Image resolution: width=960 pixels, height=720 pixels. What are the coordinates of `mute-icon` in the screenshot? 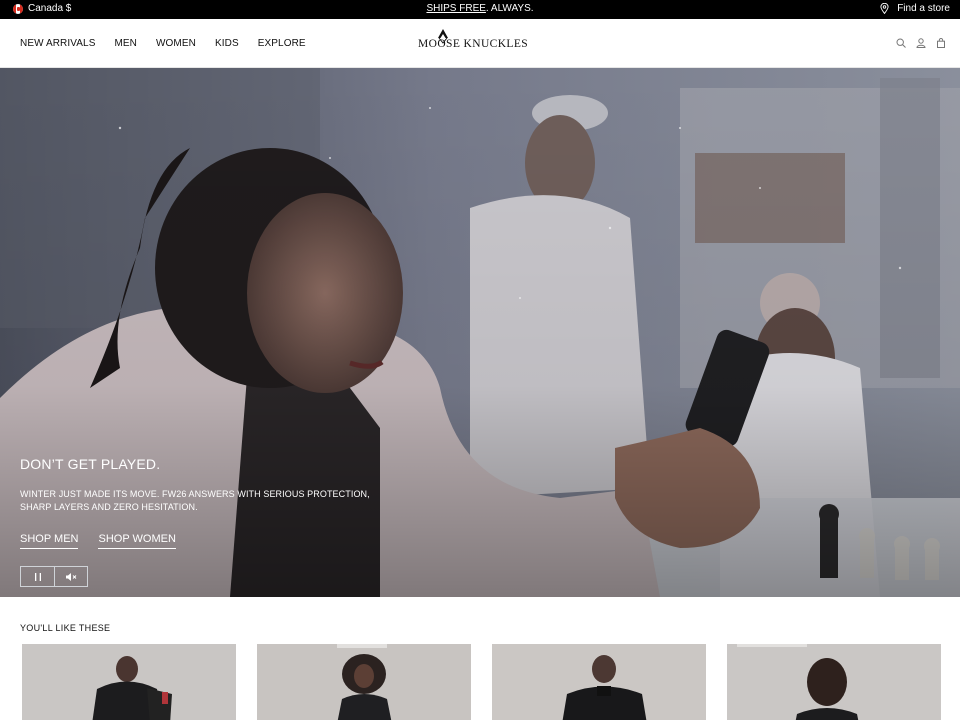 It's located at (71, 576).